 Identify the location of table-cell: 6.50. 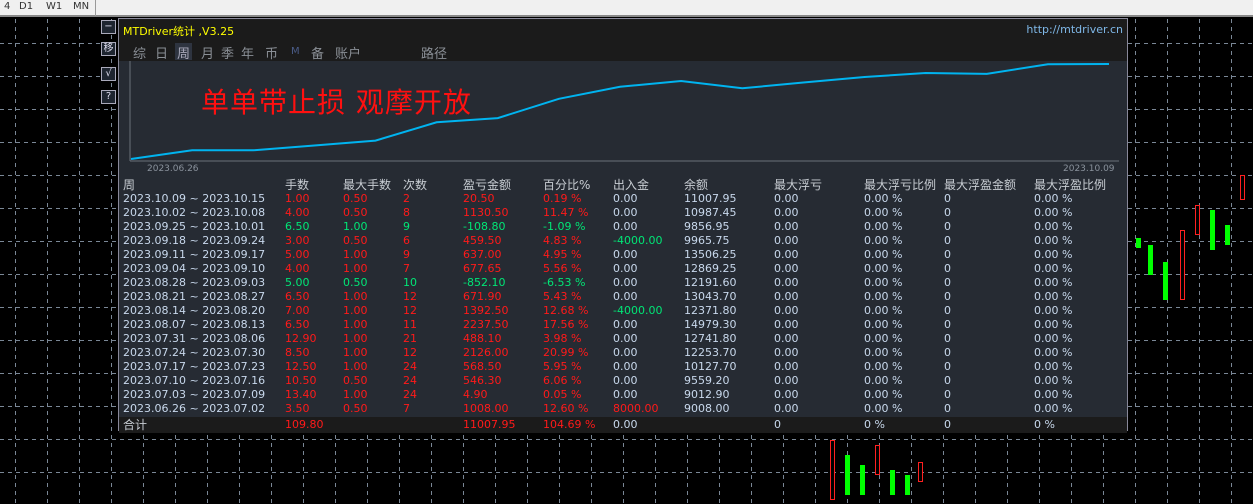
(297, 226).